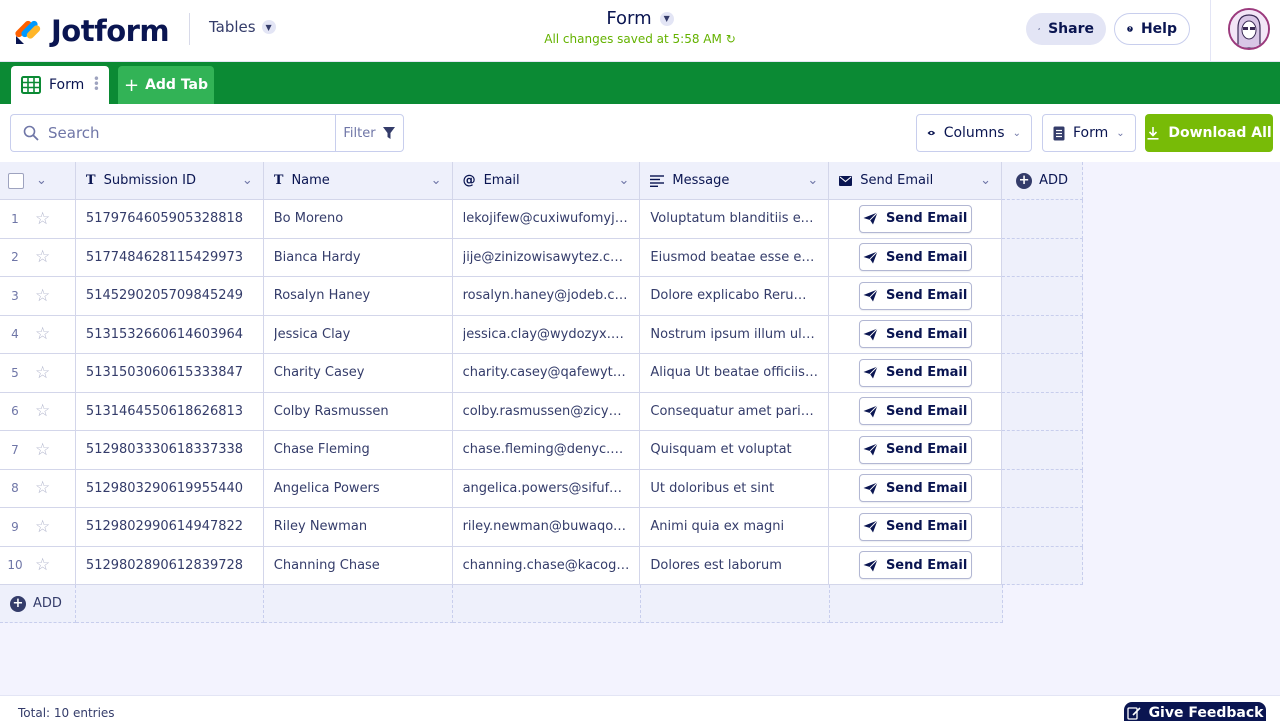 The width and height of the screenshot is (1280, 721). What do you see at coordinates (358, 373) in the screenshot?
I see `name-cell: Charity Casey` at bounding box center [358, 373].